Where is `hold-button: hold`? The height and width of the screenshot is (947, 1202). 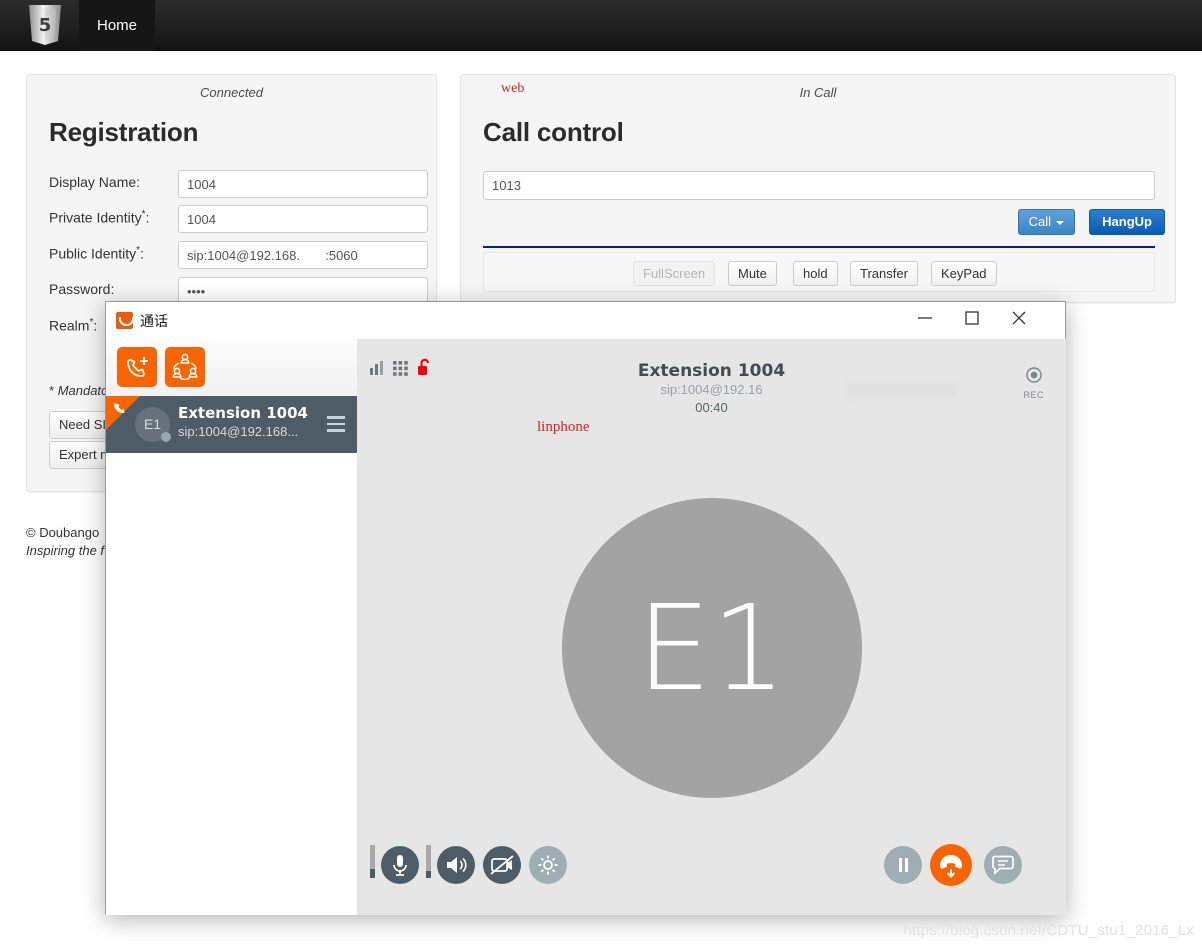
hold-button: hold is located at coordinates (815, 273).